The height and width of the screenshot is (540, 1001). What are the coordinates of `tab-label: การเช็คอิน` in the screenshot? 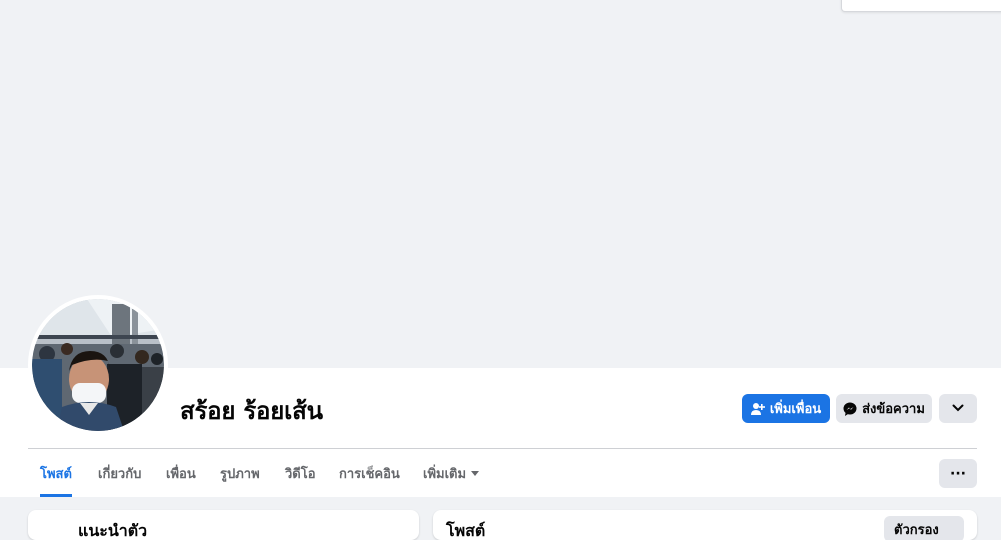 It's located at (369, 474).